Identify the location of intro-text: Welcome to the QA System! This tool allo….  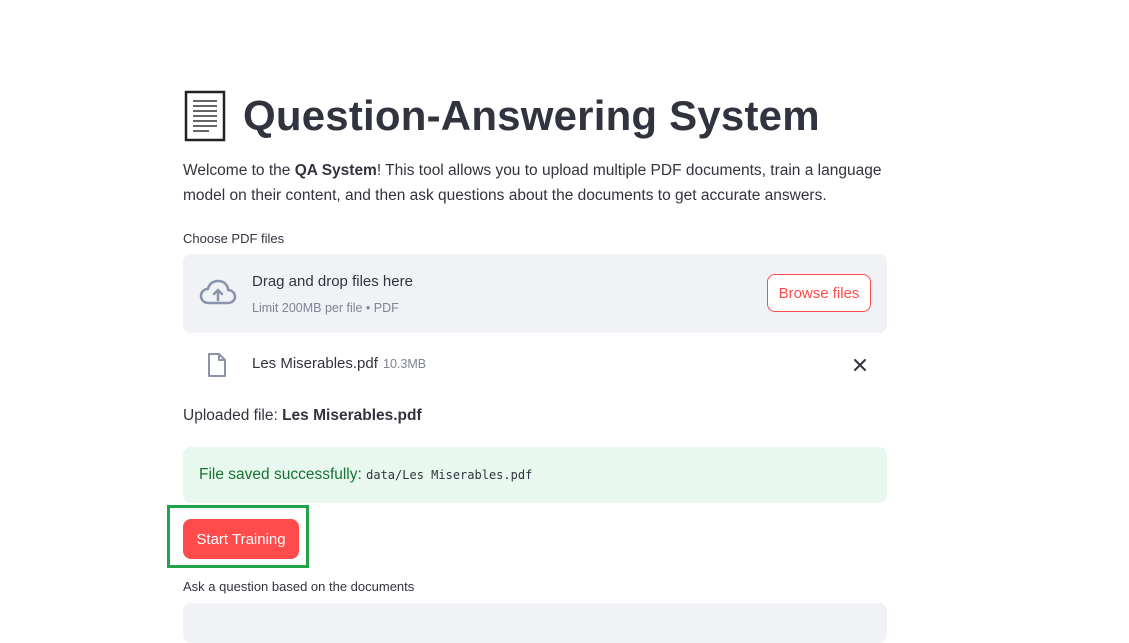
(533, 183).